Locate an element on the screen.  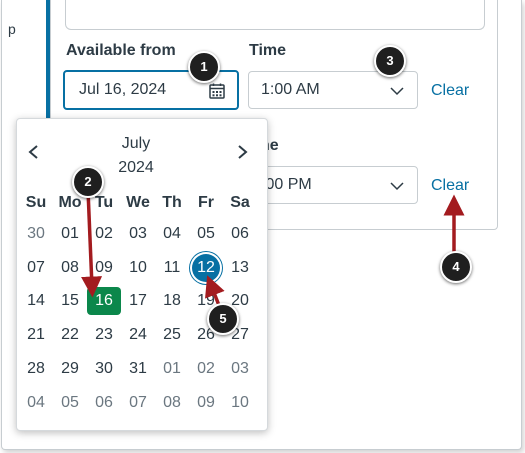
annotation-badge-4: 4 is located at coordinates (456, 267).